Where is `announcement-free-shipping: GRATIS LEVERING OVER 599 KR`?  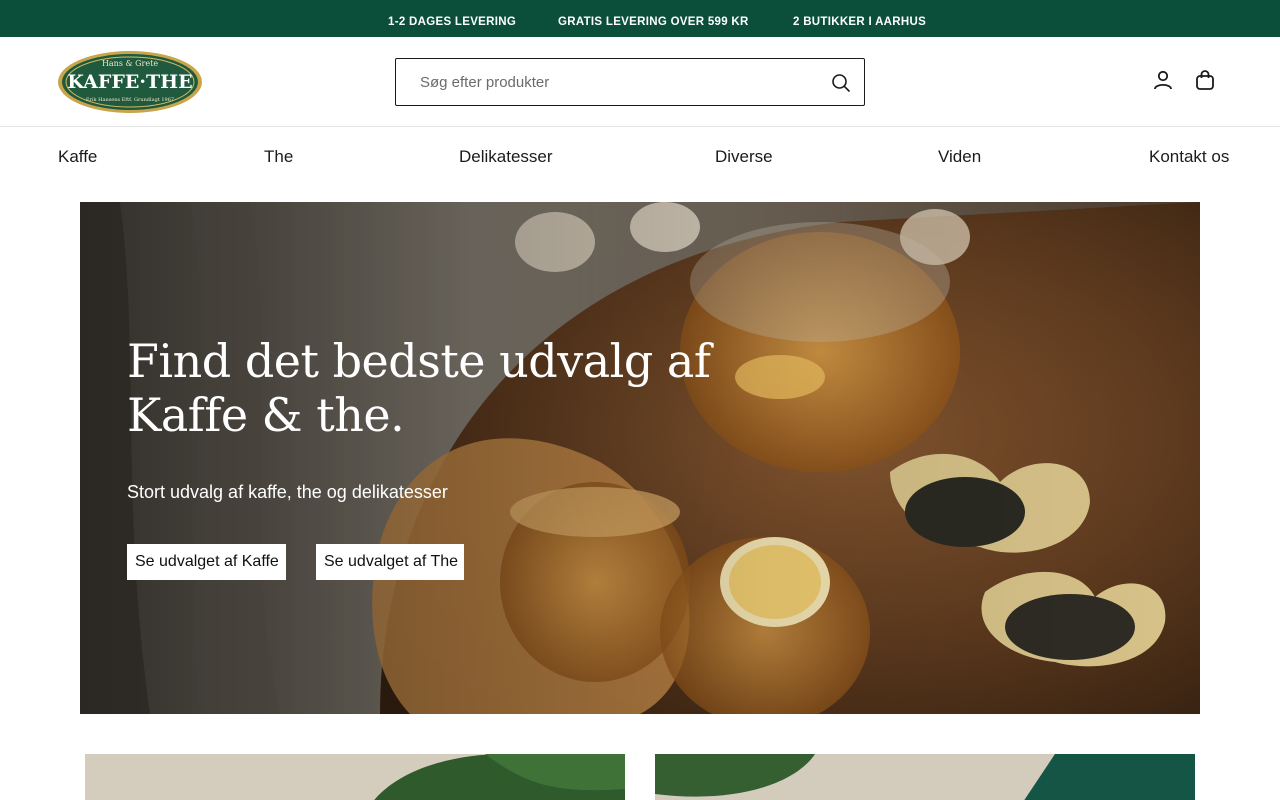 announcement-free-shipping: GRATIS LEVERING OVER 599 KR is located at coordinates (653, 22).